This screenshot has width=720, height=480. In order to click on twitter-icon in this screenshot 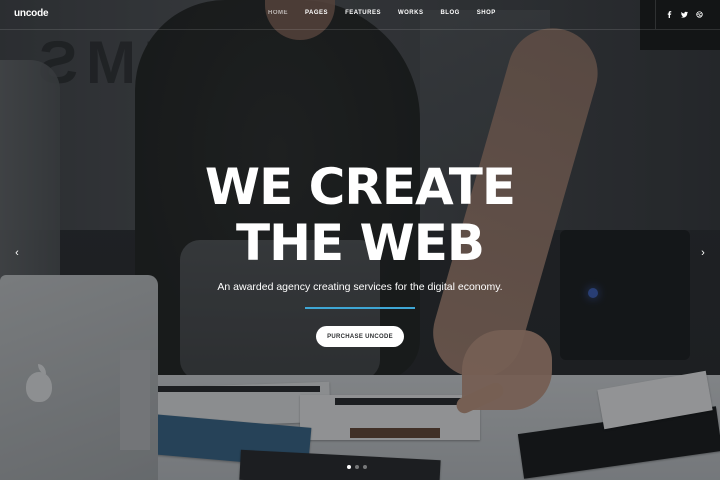, I will do `click(684, 14)`.